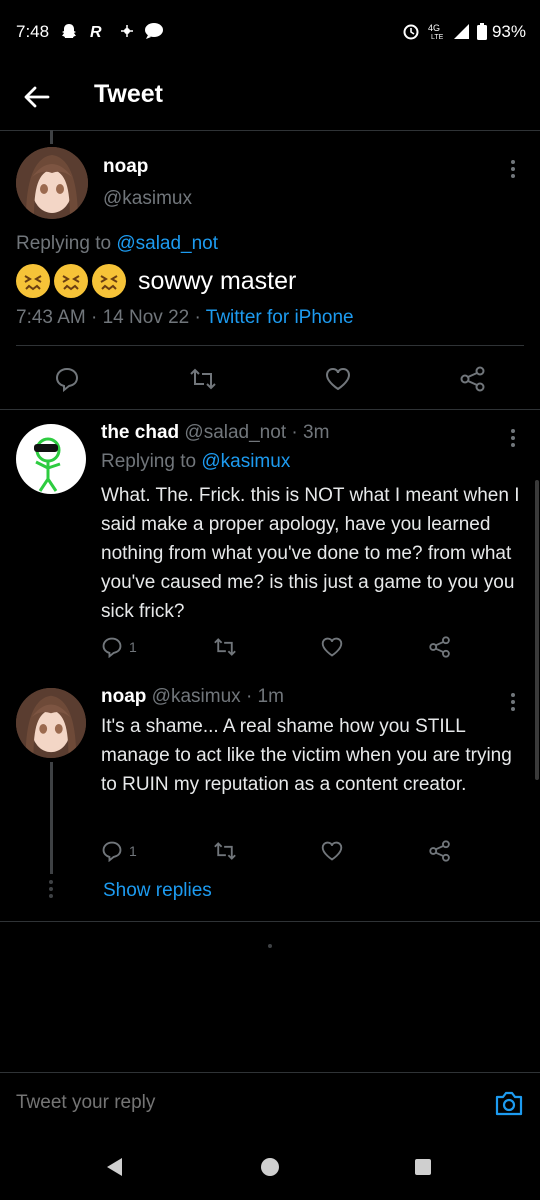  I want to click on tweet-author-name: noap, so click(125, 167).